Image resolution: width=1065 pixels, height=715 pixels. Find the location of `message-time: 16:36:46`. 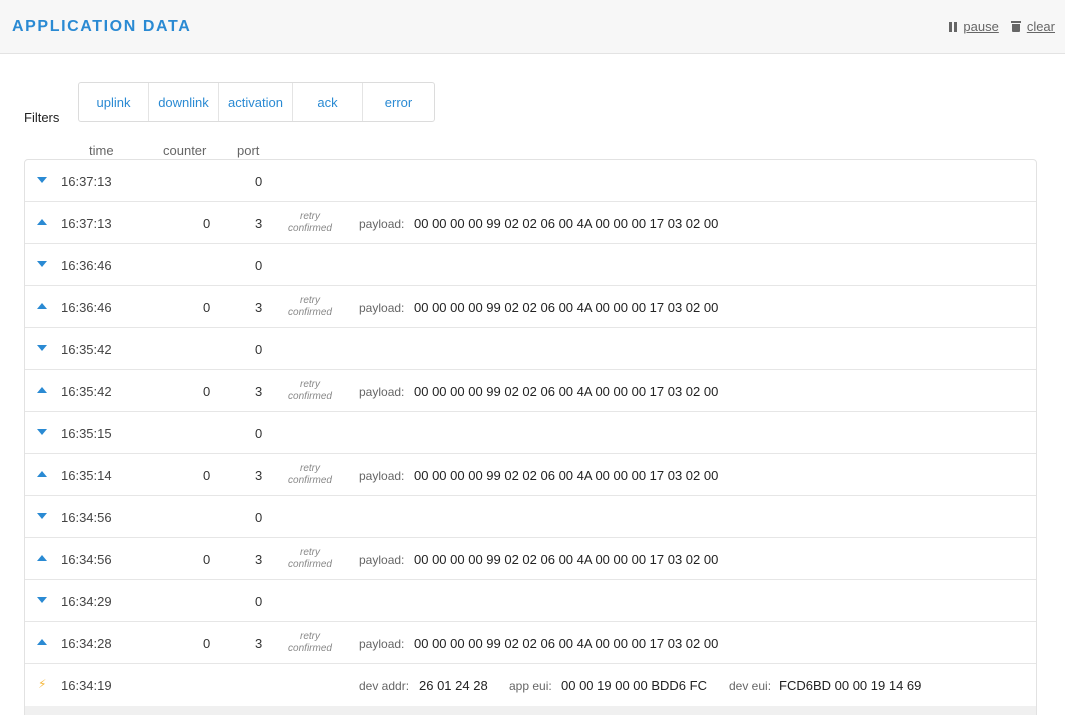

message-time: 16:36:46 is located at coordinates (86, 265).